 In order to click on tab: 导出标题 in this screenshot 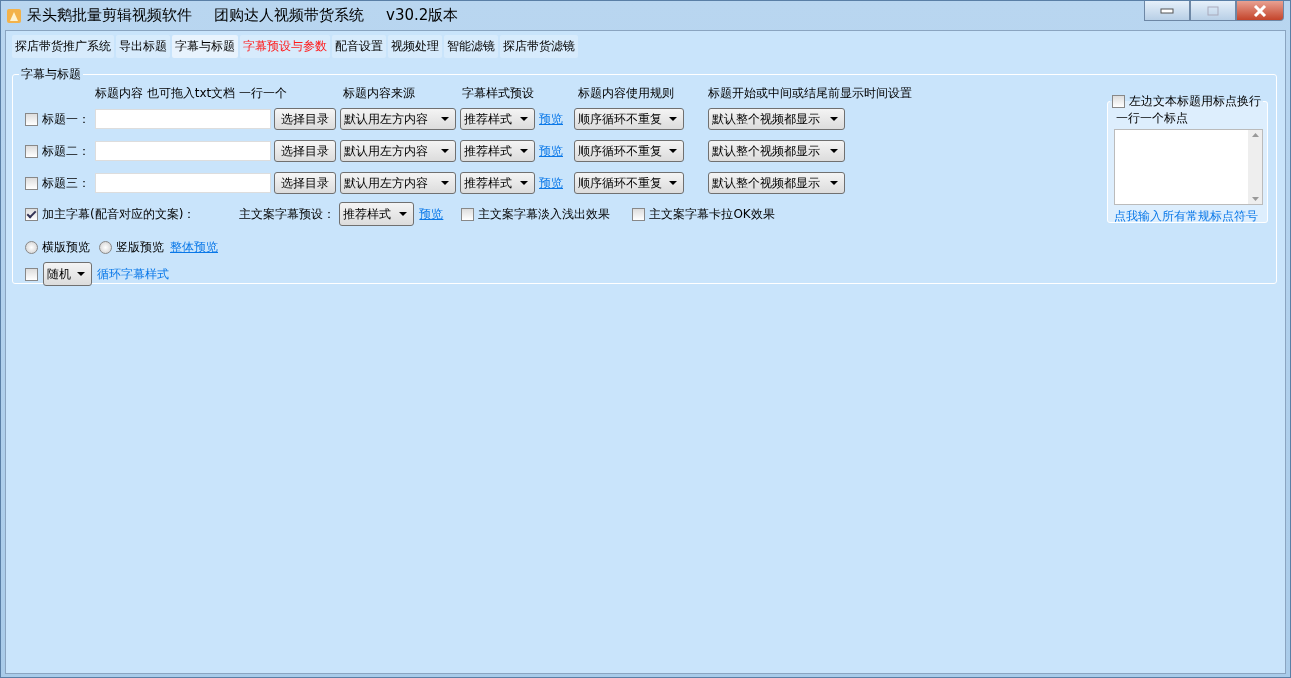, I will do `click(143, 46)`.